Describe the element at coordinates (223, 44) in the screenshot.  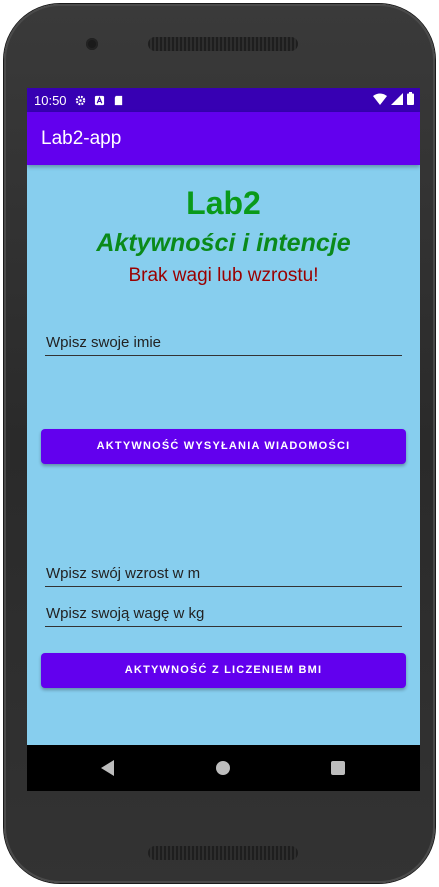
I see `speaker-grille-top` at that location.